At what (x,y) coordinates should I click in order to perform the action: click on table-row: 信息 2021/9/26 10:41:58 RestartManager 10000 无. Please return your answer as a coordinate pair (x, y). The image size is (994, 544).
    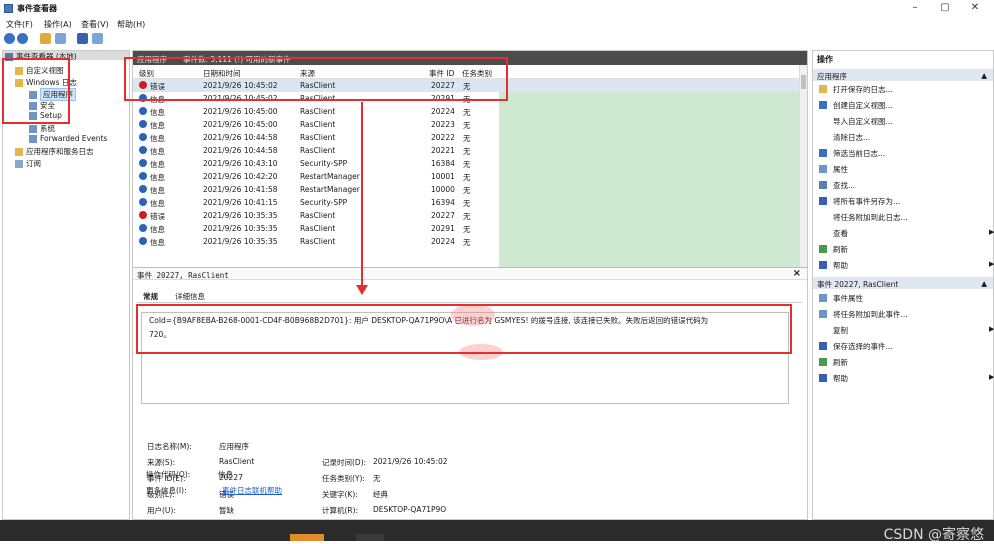
    Looking at the image, I should click on (466, 189).